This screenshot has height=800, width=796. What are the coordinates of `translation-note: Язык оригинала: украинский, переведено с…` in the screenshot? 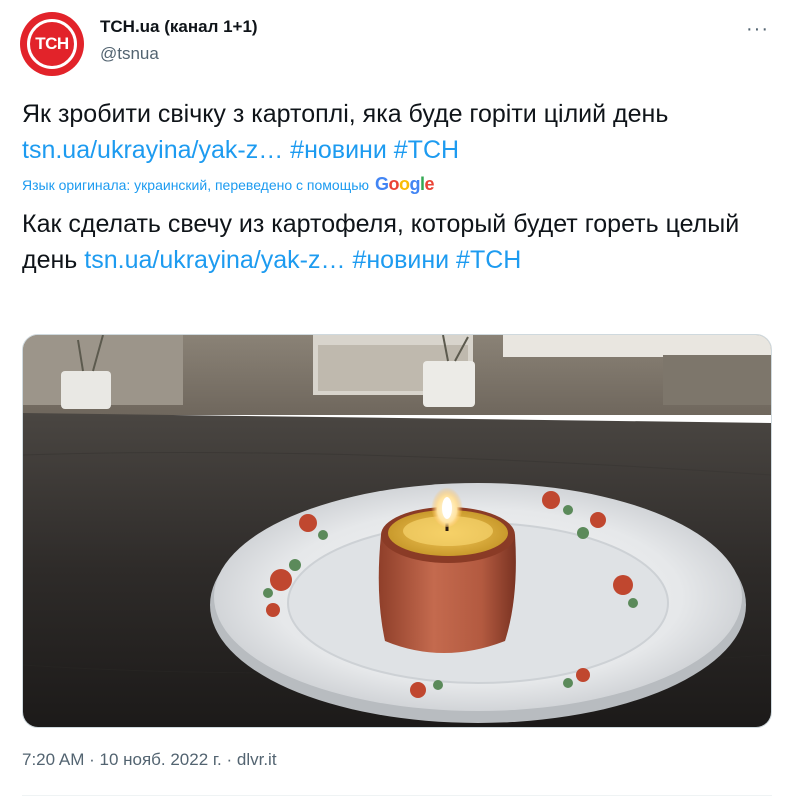 It's located at (228, 184).